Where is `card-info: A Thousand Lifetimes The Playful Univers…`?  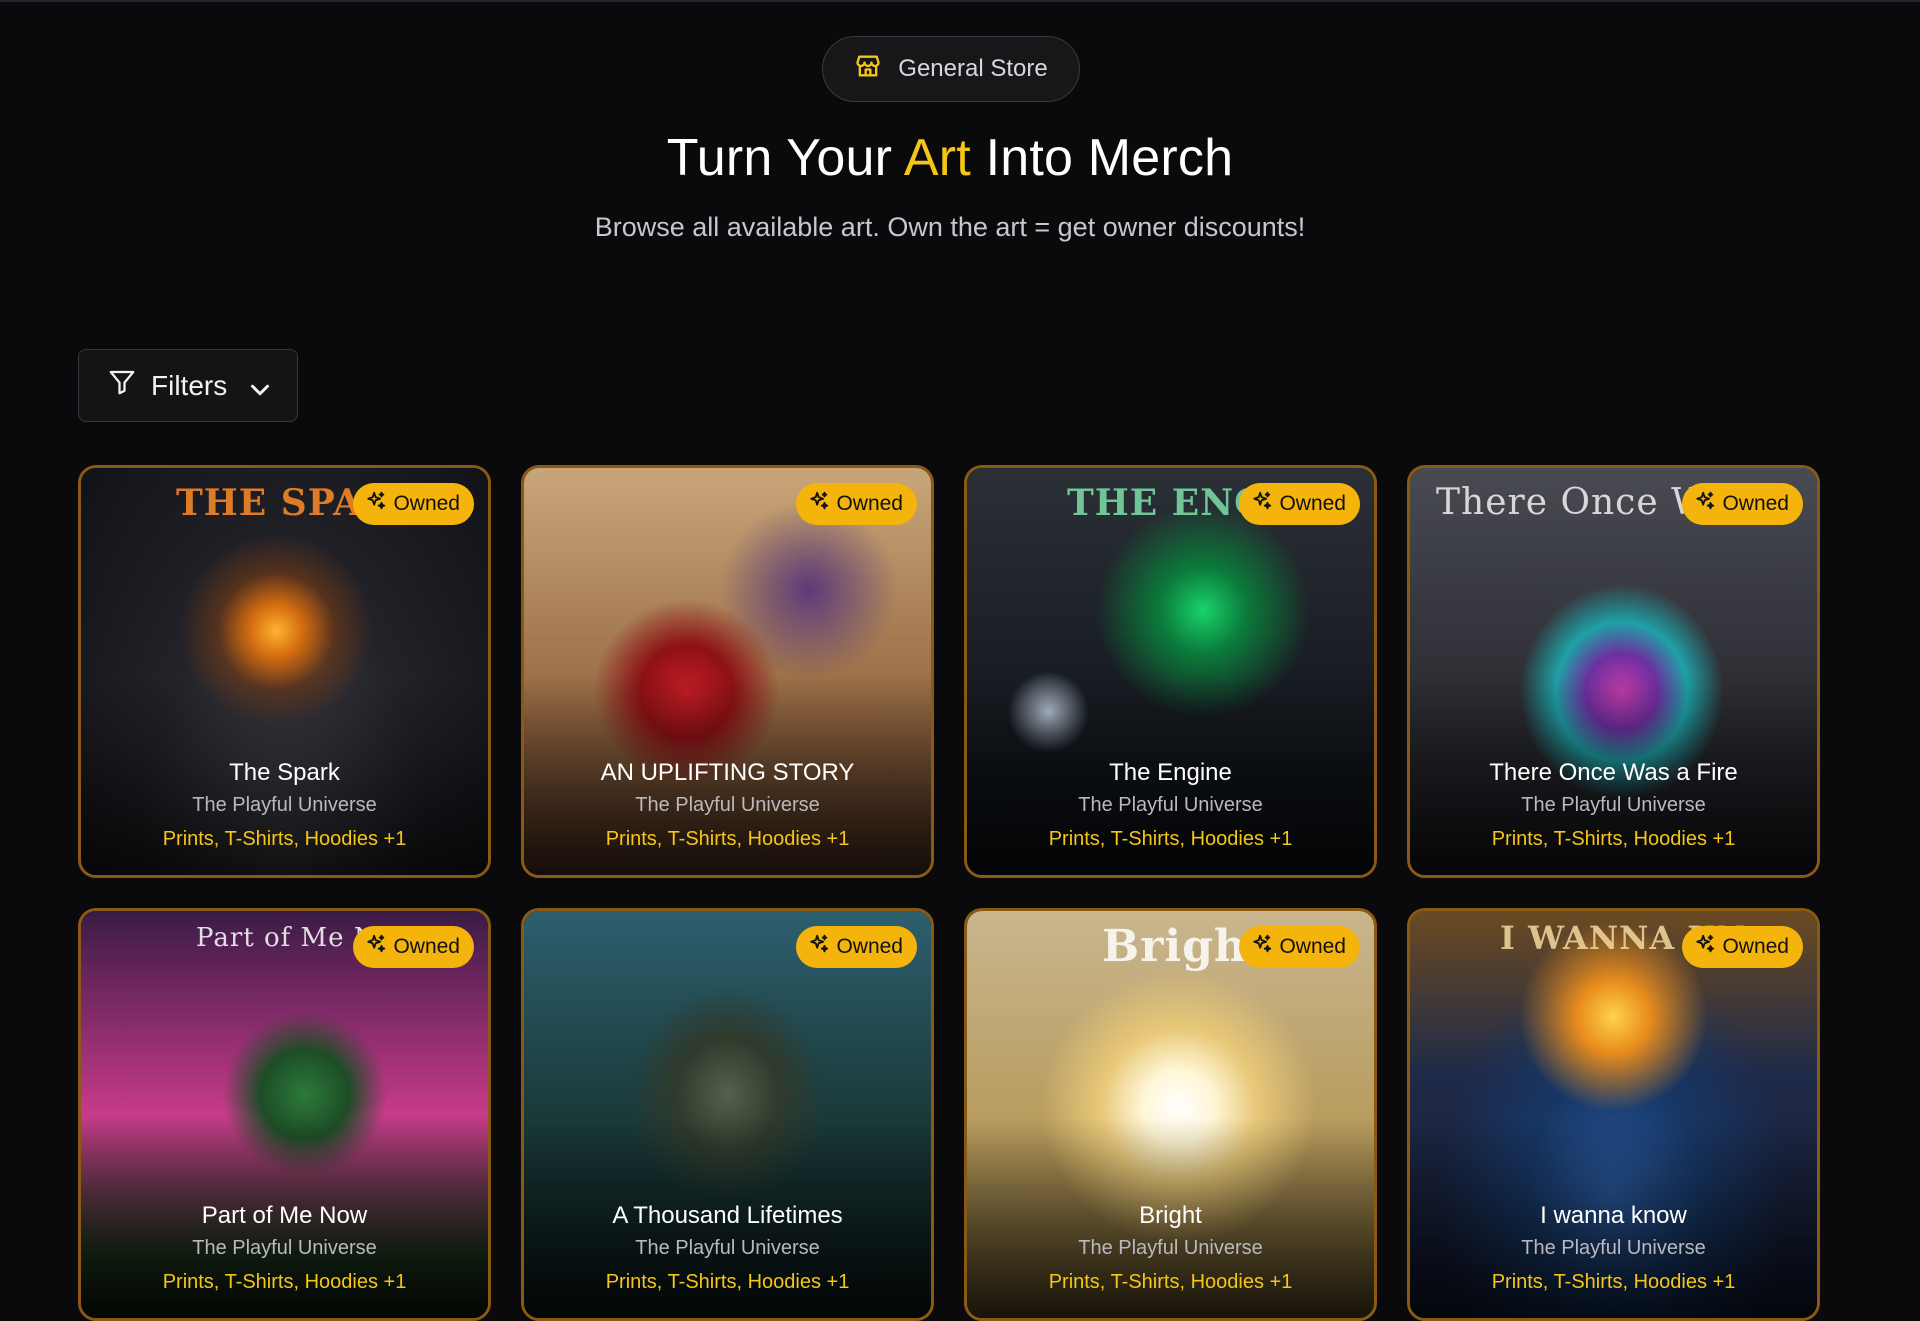 card-info: A Thousand Lifetimes The Playful Univers… is located at coordinates (727, 1250).